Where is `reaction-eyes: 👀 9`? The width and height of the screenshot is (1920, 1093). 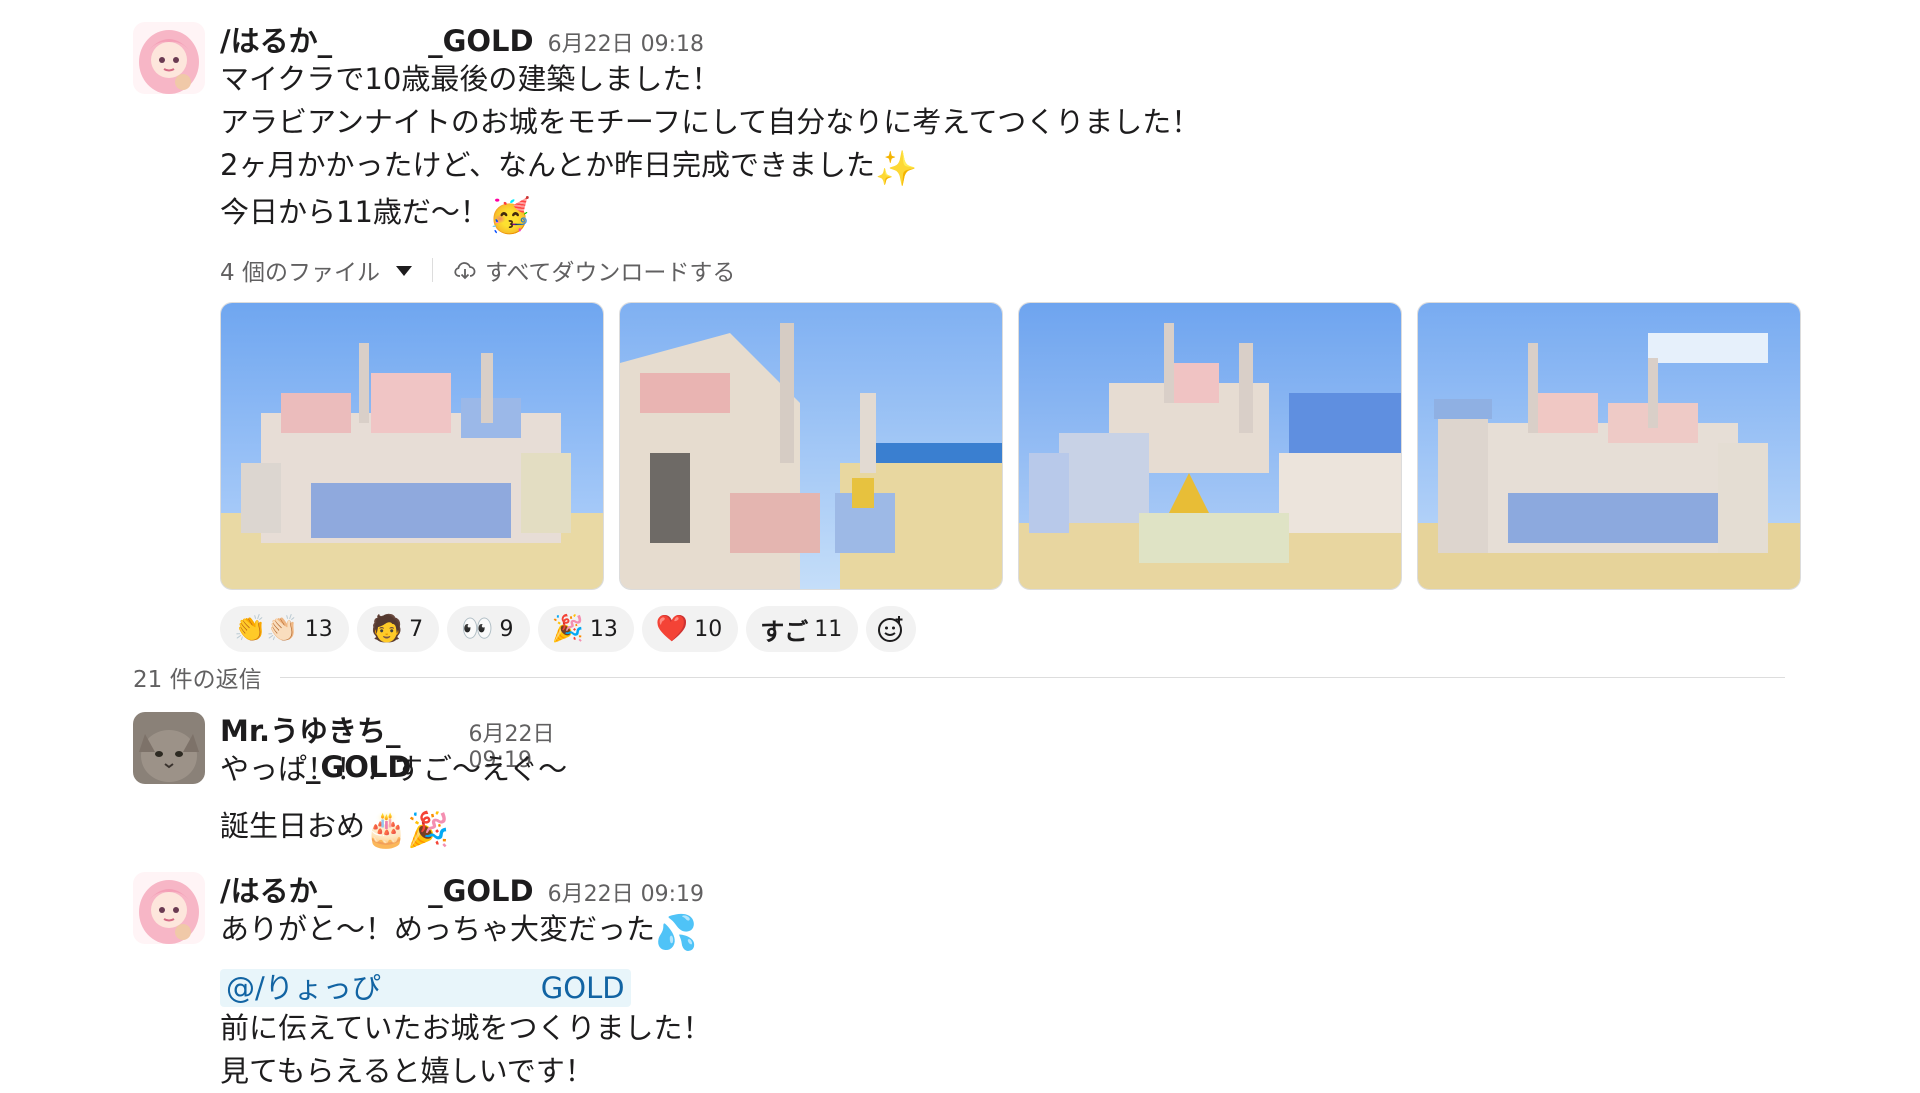 reaction-eyes: 👀 9 is located at coordinates (488, 629).